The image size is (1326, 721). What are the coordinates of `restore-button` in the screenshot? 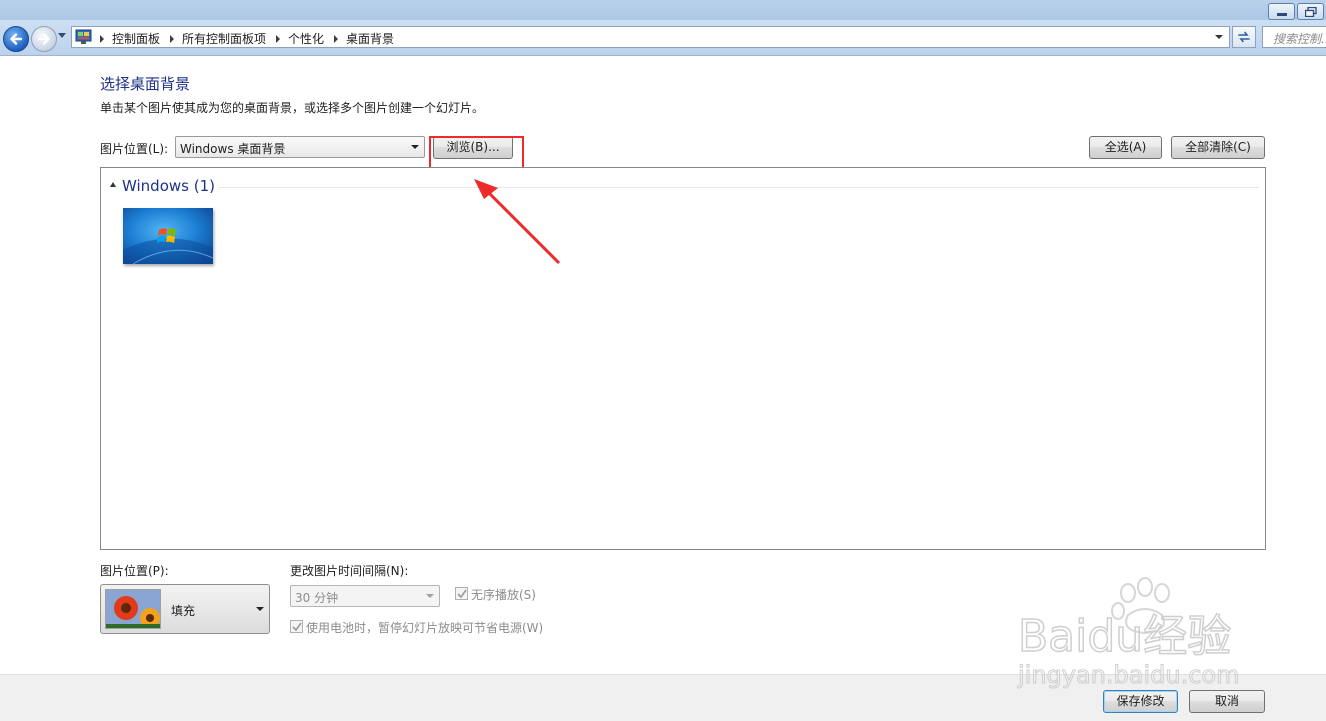 It's located at (1310, 11).